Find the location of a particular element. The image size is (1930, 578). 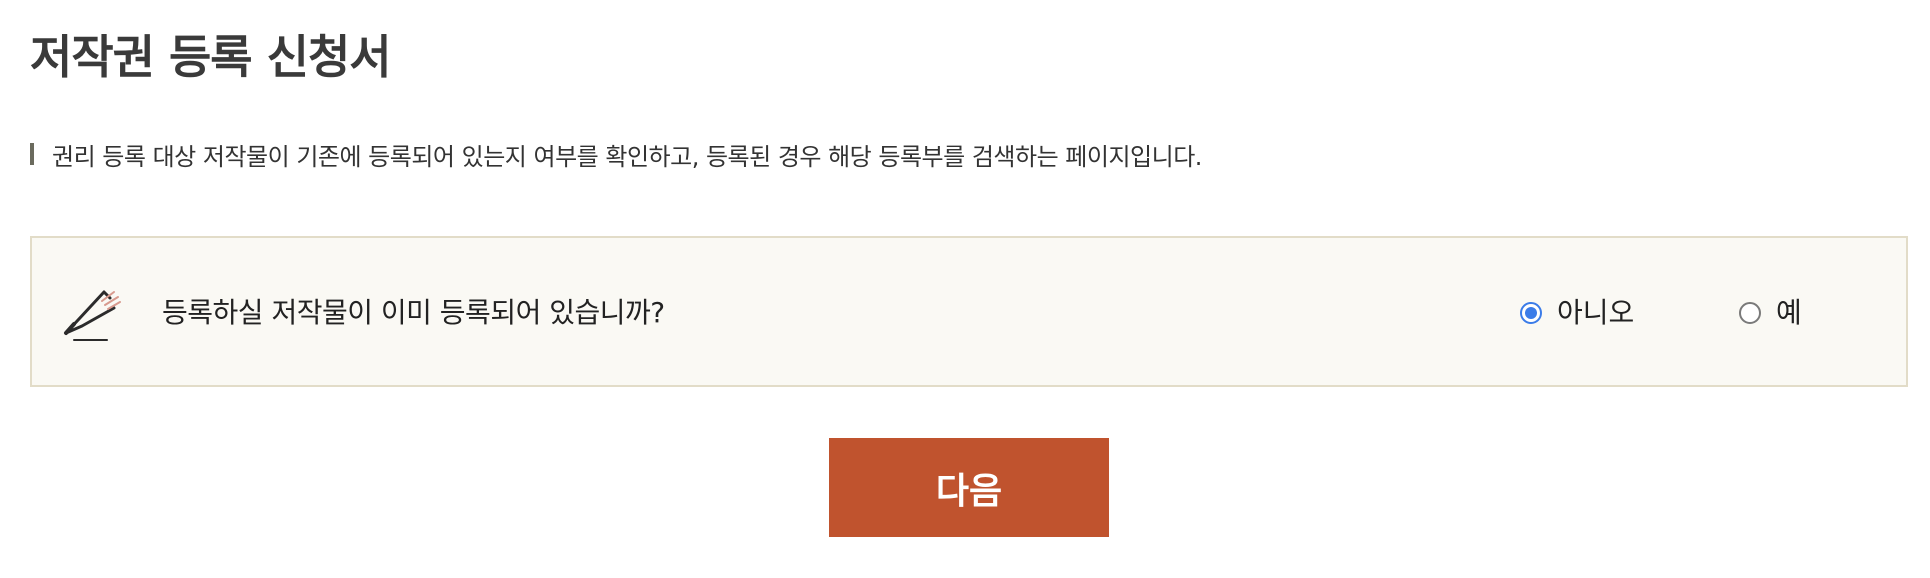

description-bar is located at coordinates (32, 154).